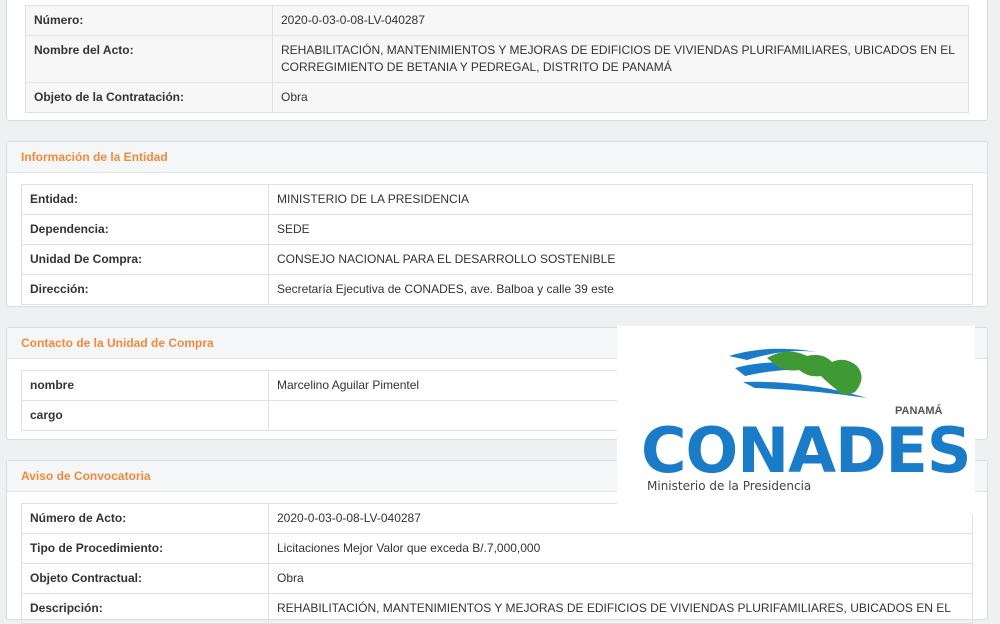 This screenshot has height=624, width=1000. What do you see at coordinates (145, 415) in the screenshot?
I see `row-label: cargo` at bounding box center [145, 415].